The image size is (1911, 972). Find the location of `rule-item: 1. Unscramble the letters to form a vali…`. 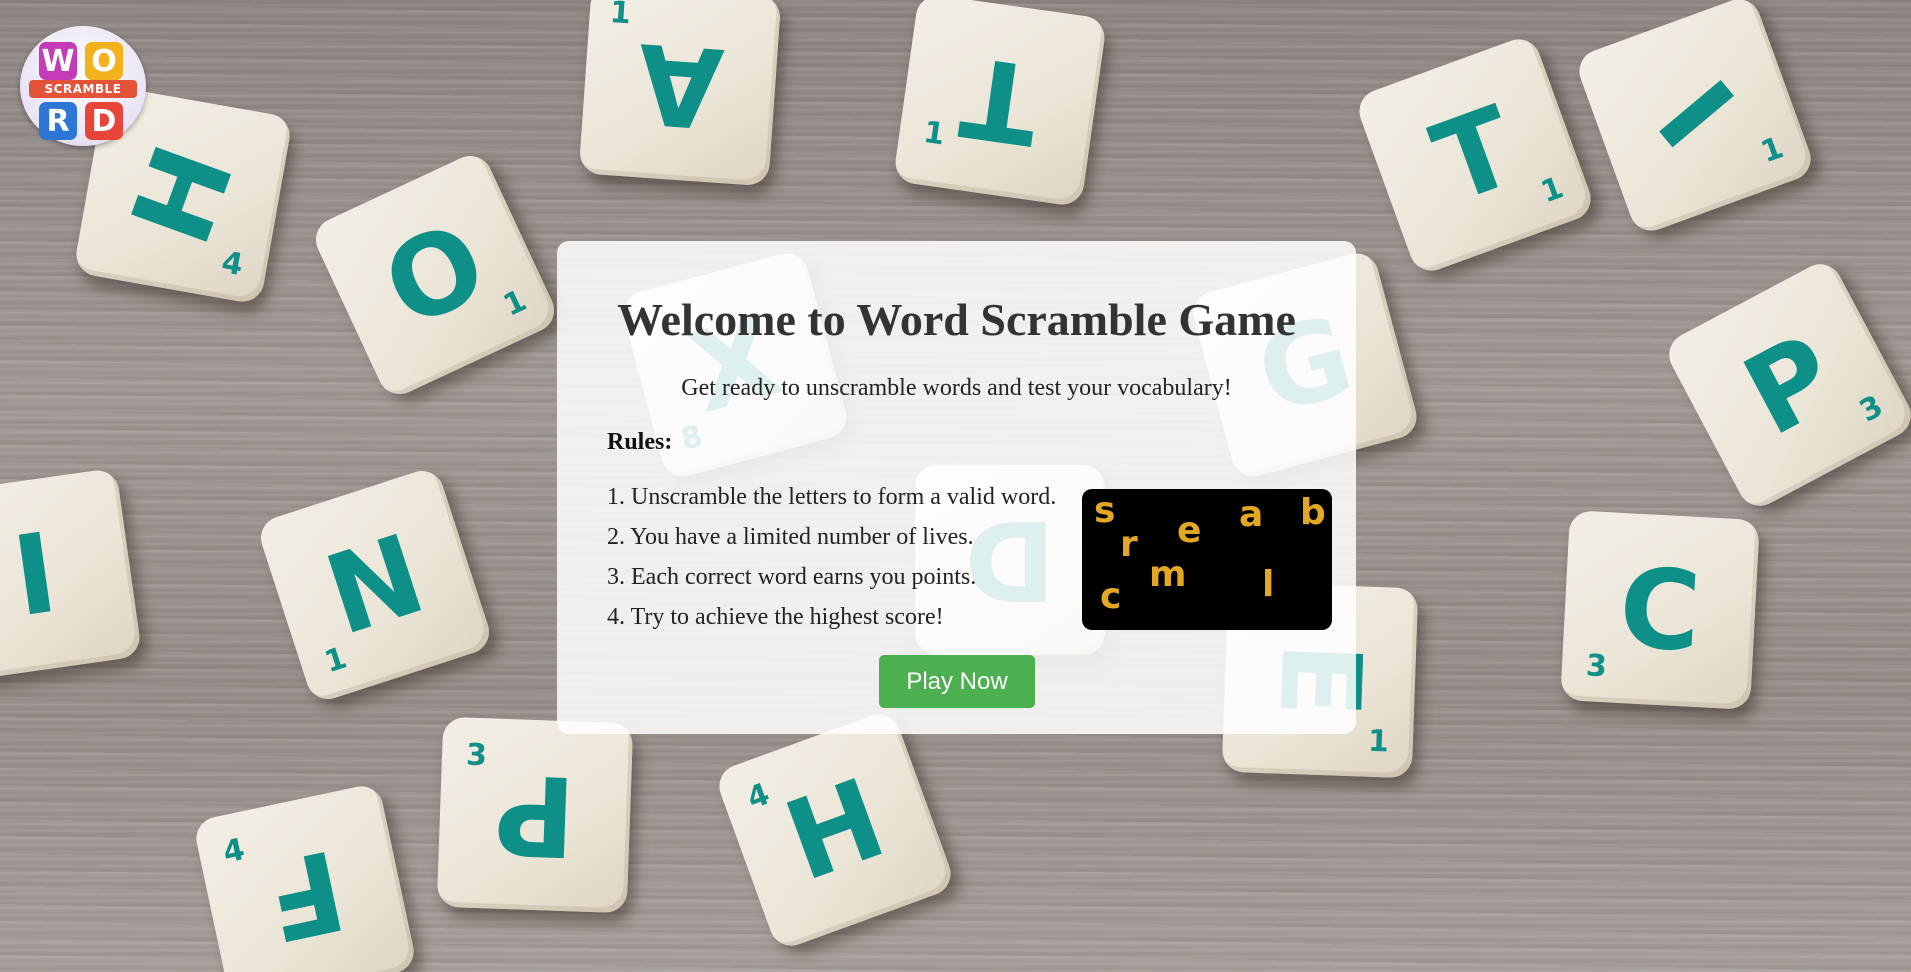

rule-item: 1. Unscramble the letters to form a vali… is located at coordinates (832, 497).